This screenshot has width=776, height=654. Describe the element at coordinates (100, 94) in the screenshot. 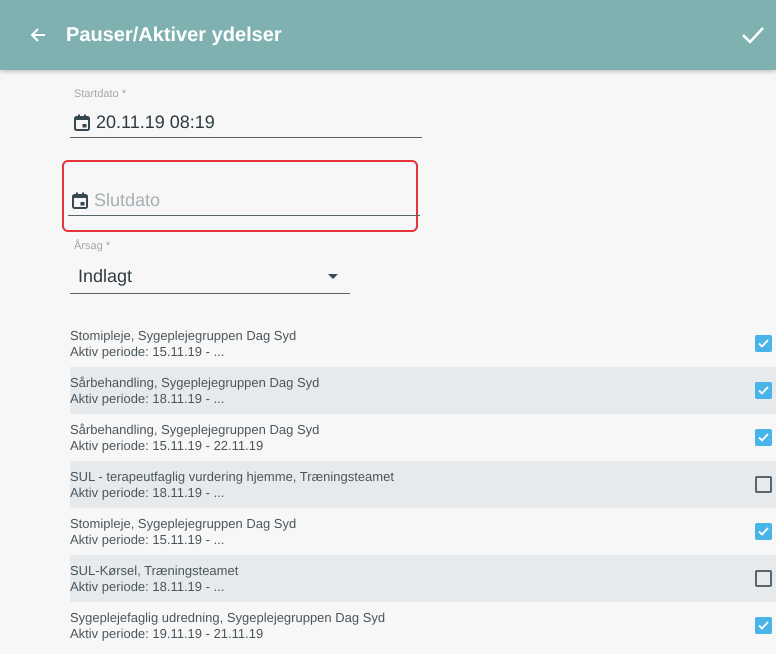

I see `field-label: Startdato *` at that location.